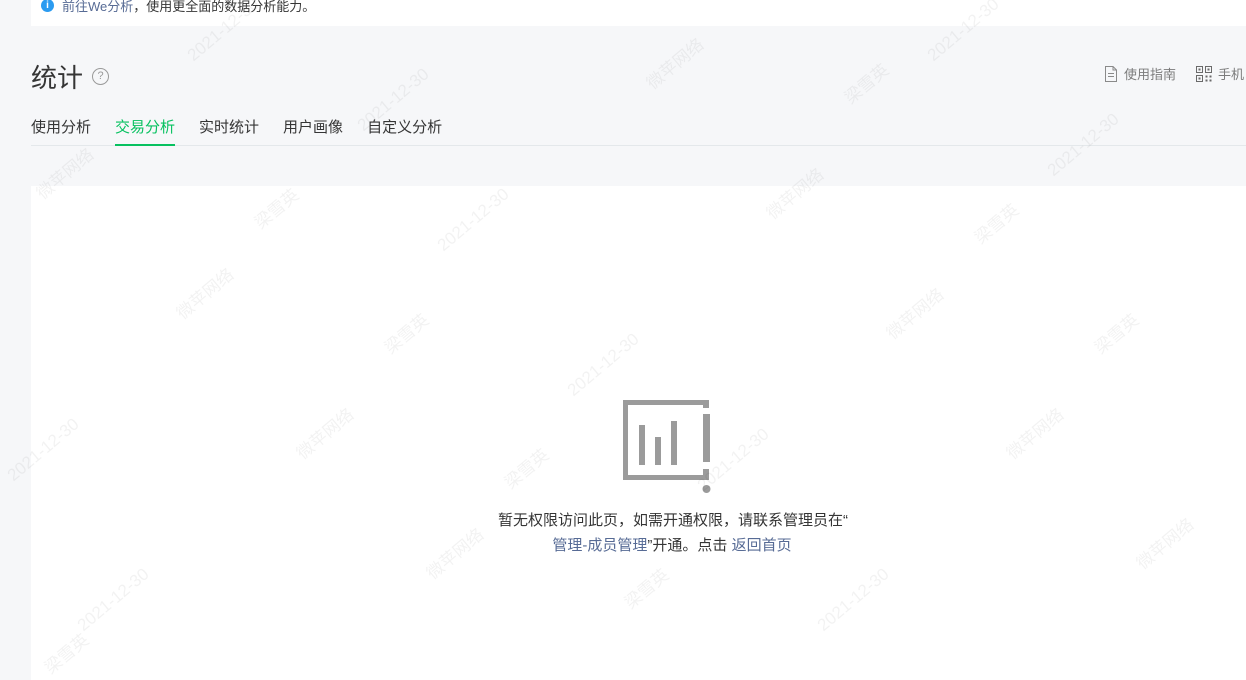 The width and height of the screenshot is (1246, 680). What do you see at coordinates (229, 131) in the screenshot?
I see `tab-realtime-stats: 实时统计` at bounding box center [229, 131].